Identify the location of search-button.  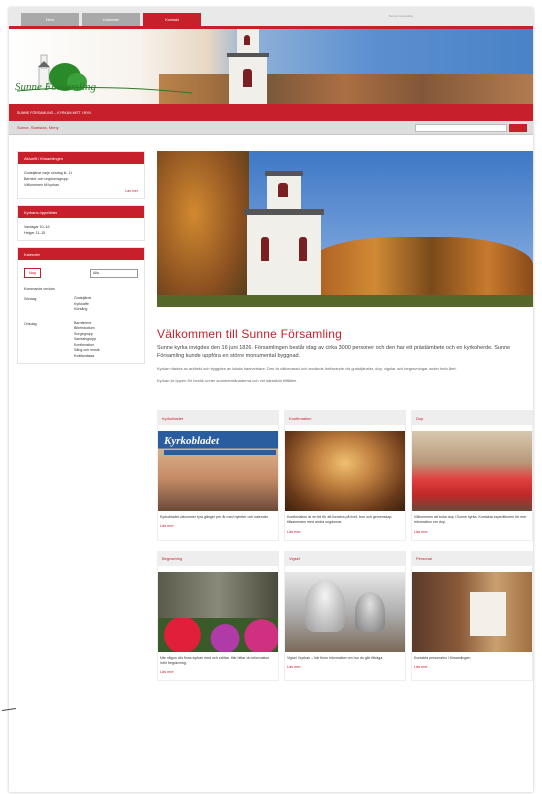
(518, 128).